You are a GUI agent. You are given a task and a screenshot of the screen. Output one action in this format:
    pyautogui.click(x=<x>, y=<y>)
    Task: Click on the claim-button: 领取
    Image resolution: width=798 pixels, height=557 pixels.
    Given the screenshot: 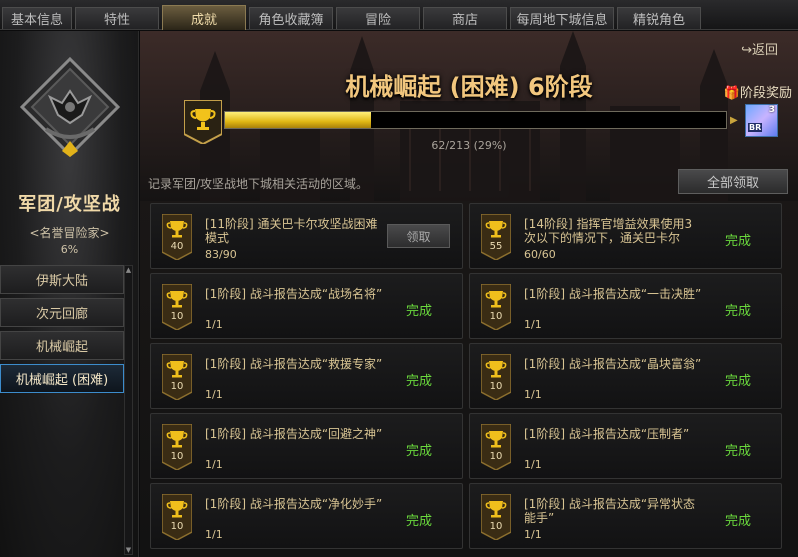 What is the action you would take?
    pyautogui.click(x=418, y=236)
    